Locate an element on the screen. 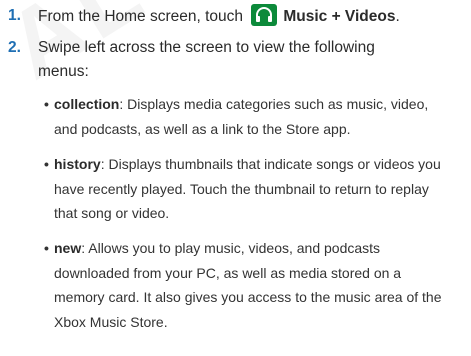  step-number: 2. is located at coordinates (14, 47).